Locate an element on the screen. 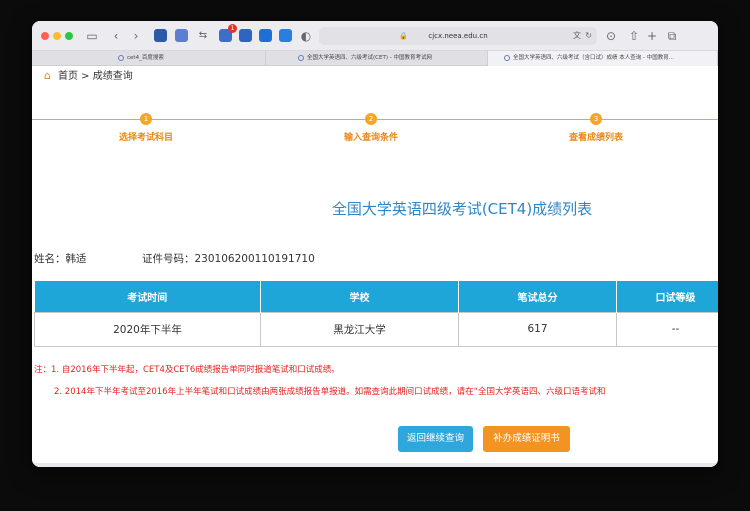 The width and height of the screenshot is (750, 511). candidate-name: 姓名：韩适 is located at coordinates (60, 259).